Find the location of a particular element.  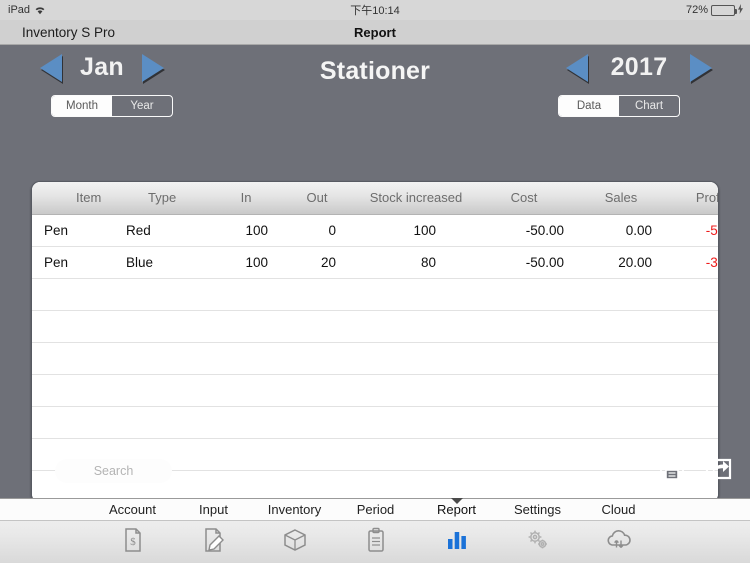

tab-label-account: Account is located at coordinates (132, 509).